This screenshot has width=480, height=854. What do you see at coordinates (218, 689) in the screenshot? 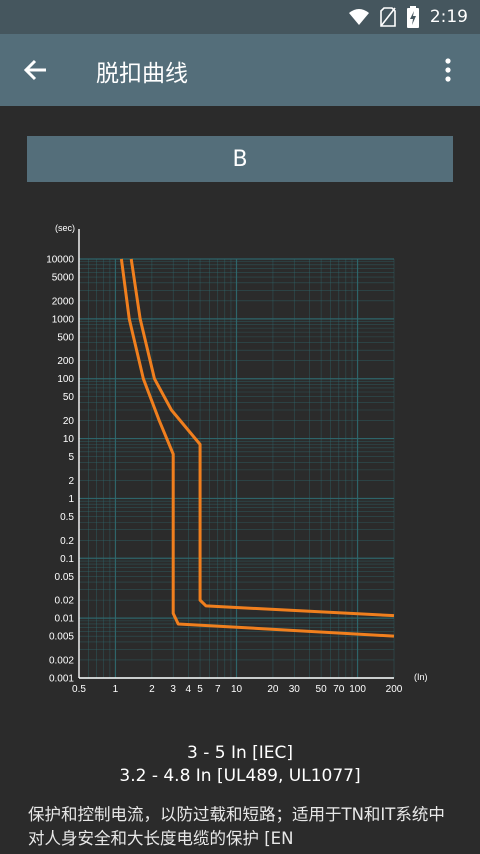
I see `x-tick-label: 7` at bounding box center [218, 689].